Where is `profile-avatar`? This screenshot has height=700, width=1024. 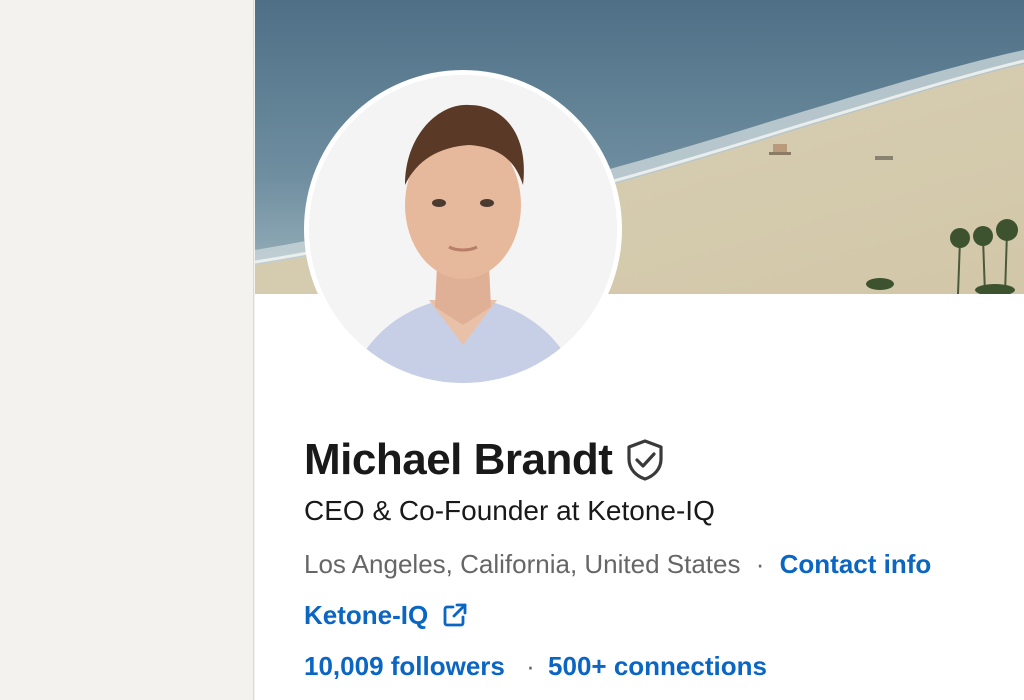 profile-avatar is located at coordinates (463, 229).